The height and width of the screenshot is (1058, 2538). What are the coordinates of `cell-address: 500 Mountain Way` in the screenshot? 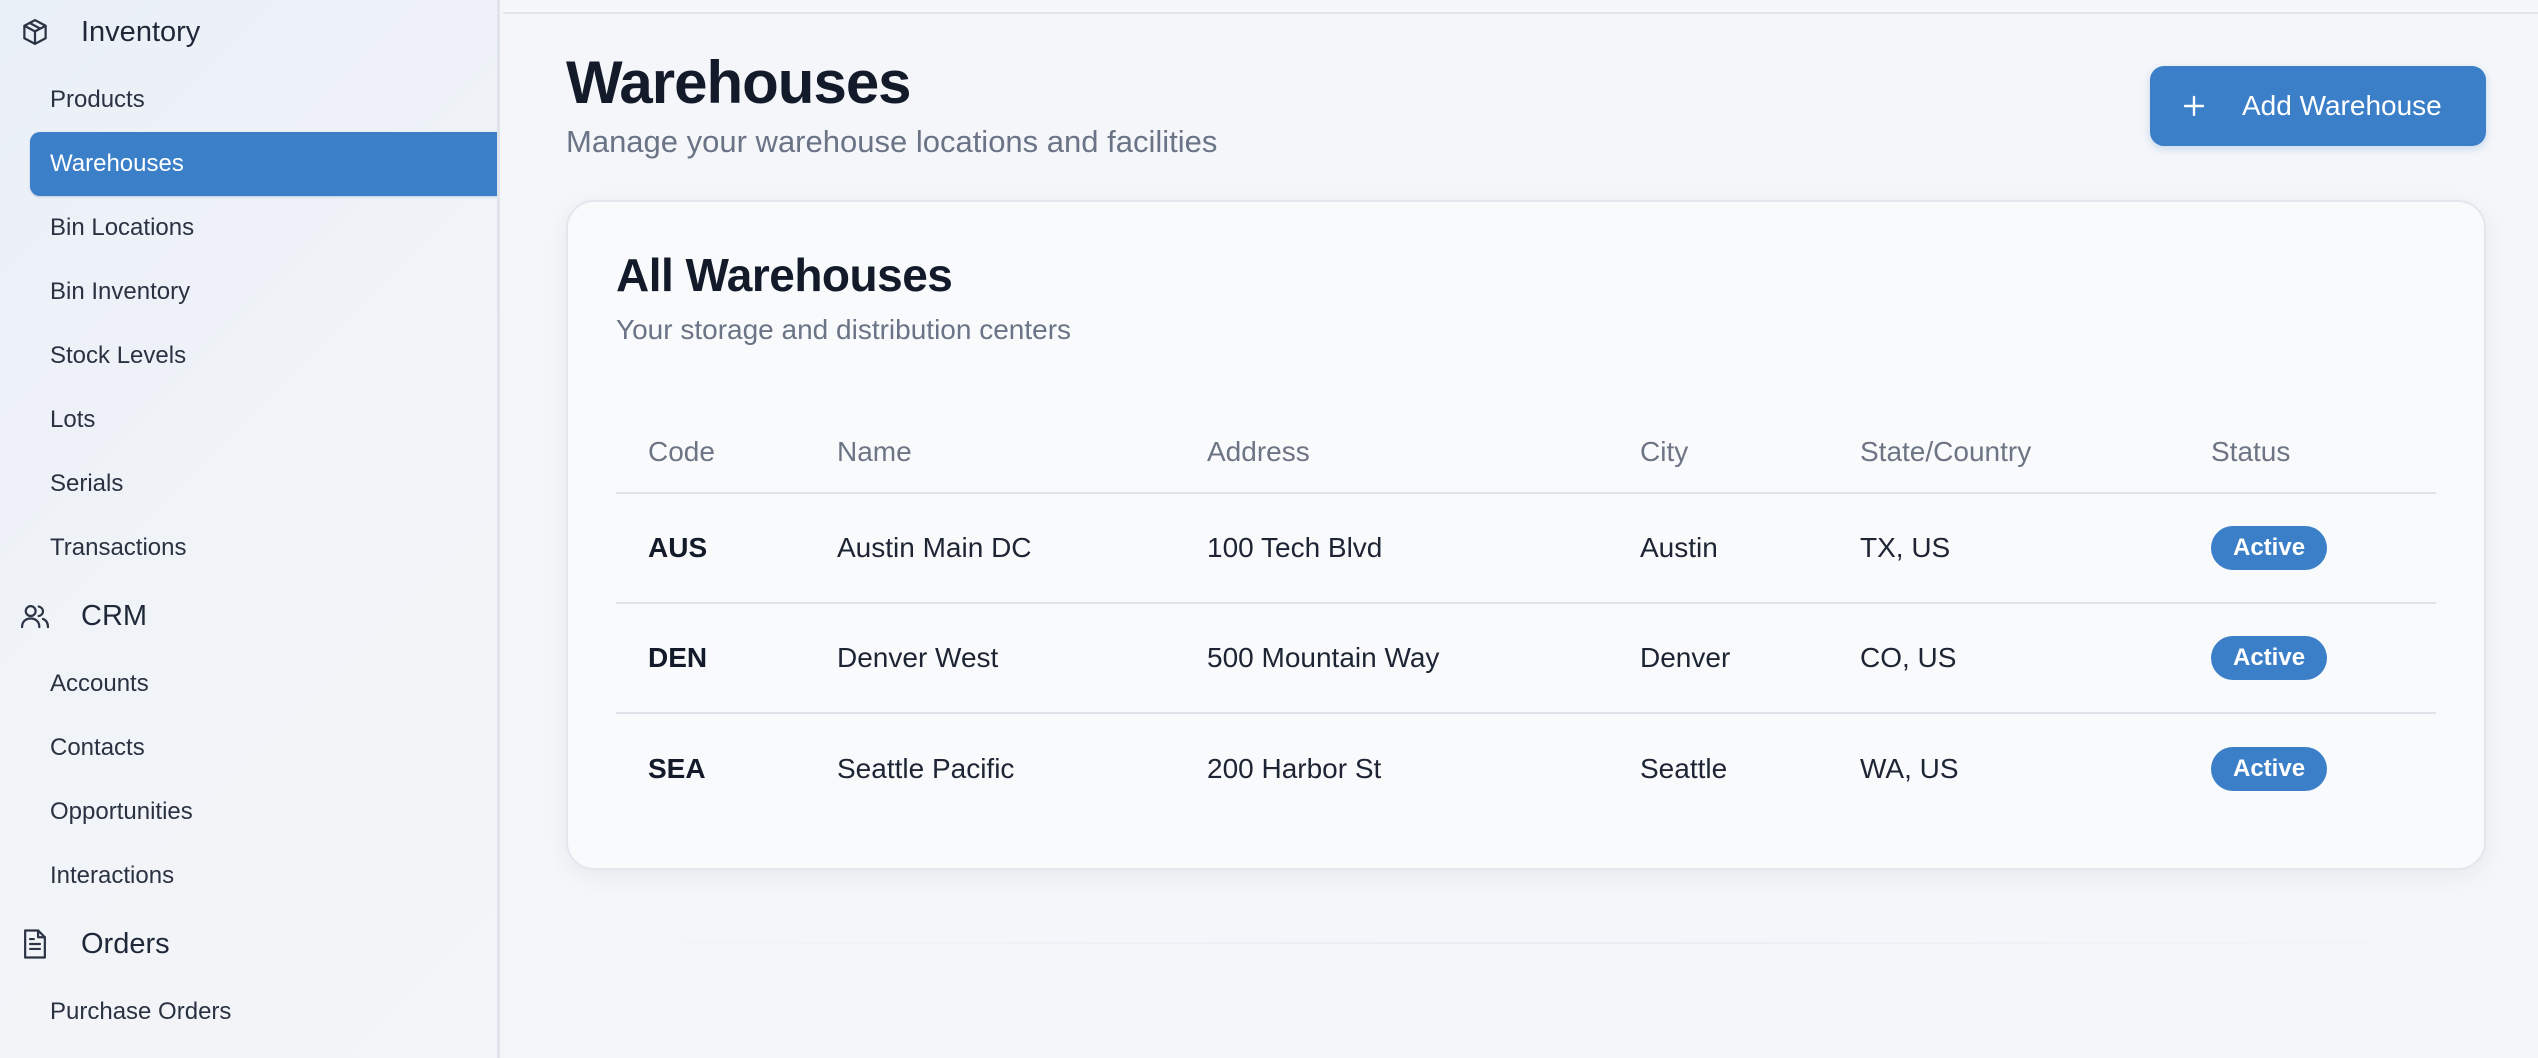 It's located at (1323, 657).